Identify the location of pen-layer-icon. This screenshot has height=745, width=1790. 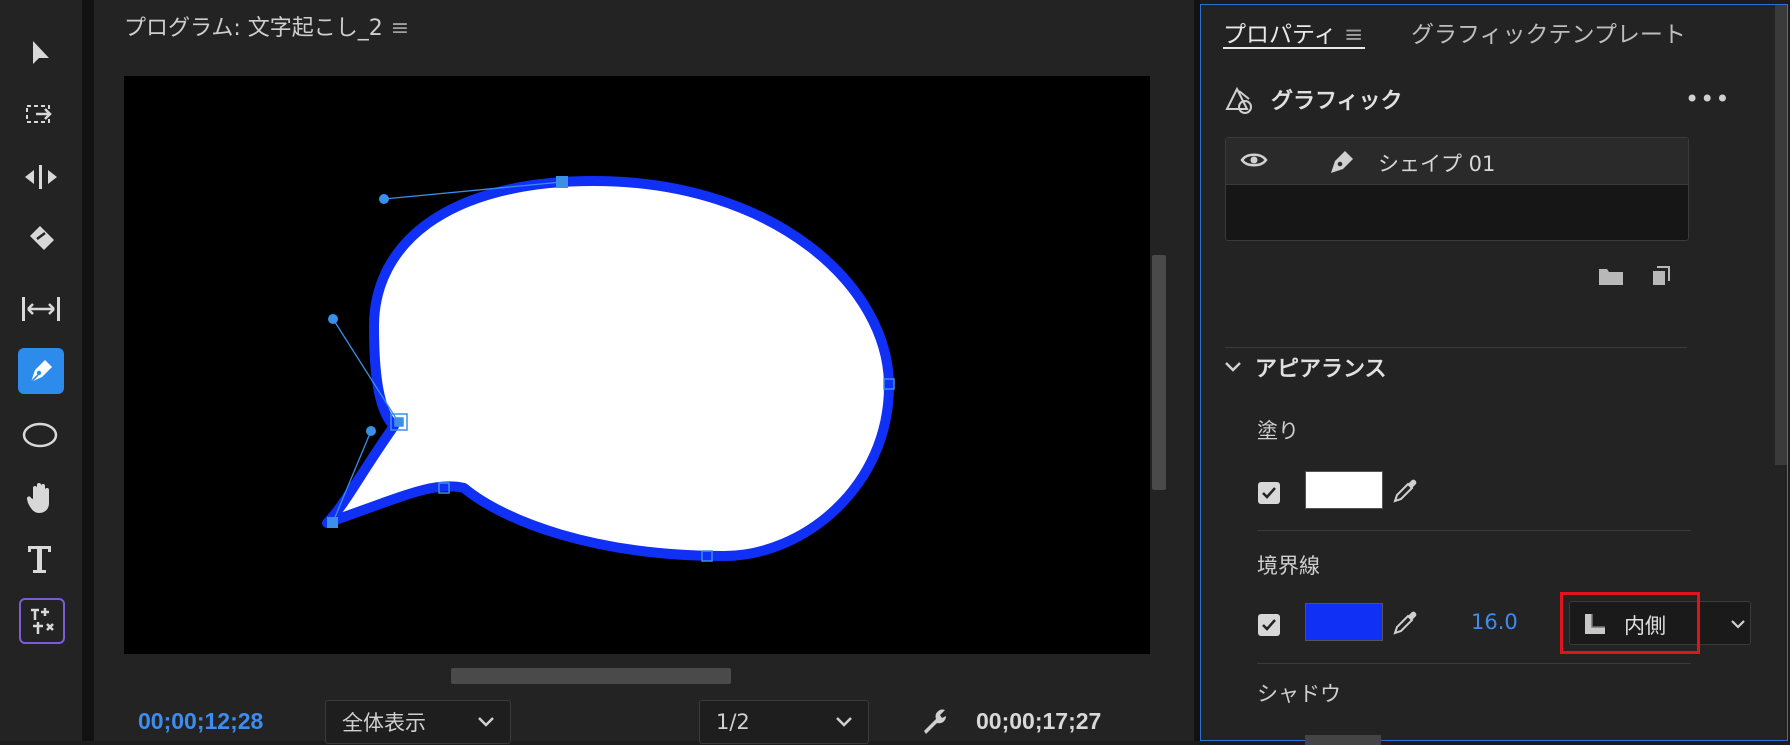
(1342, 162).